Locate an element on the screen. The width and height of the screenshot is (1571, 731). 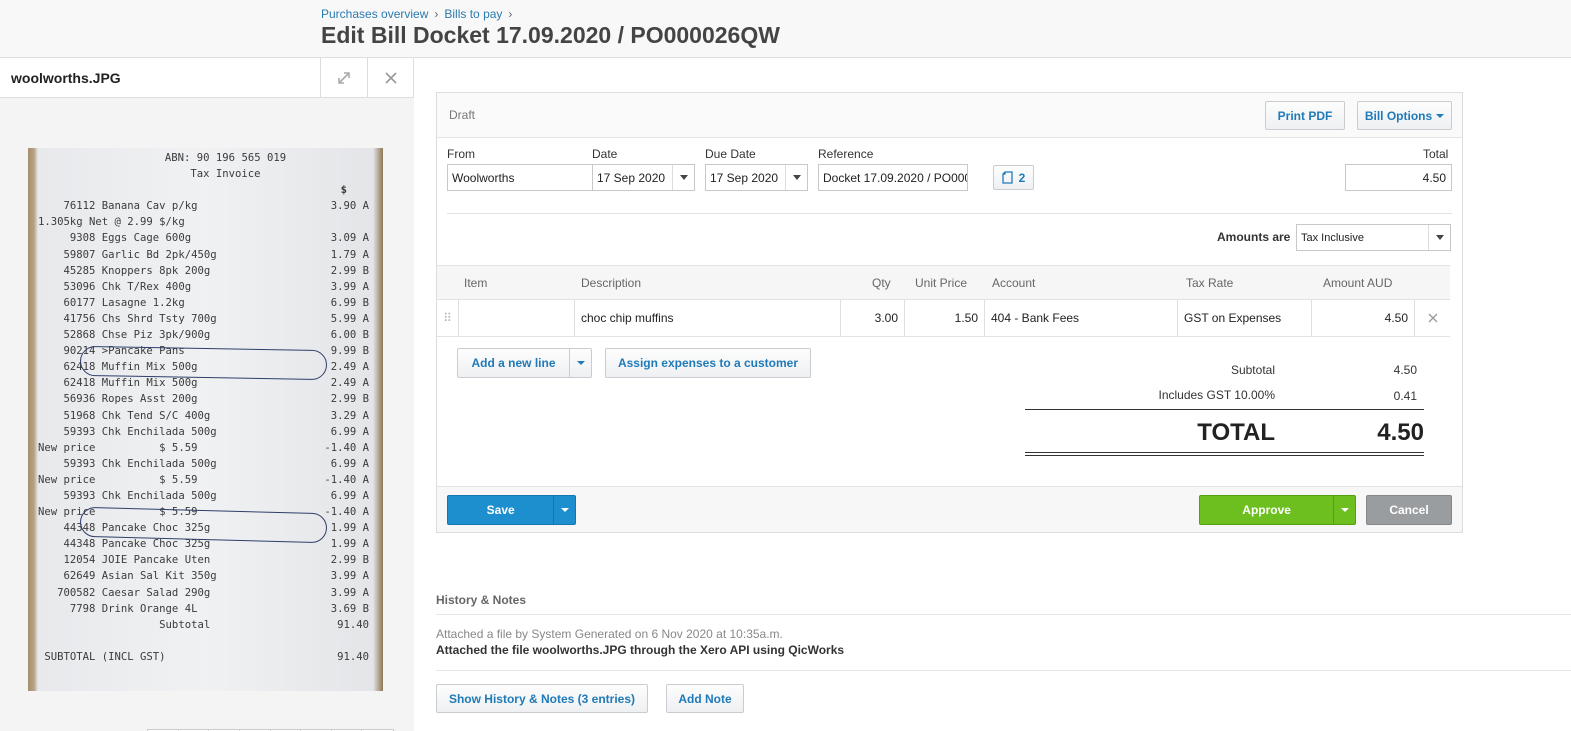
receipt-line-text: 59807 Garlic Bd 2pk/450g is located at coordinates (127, 254).